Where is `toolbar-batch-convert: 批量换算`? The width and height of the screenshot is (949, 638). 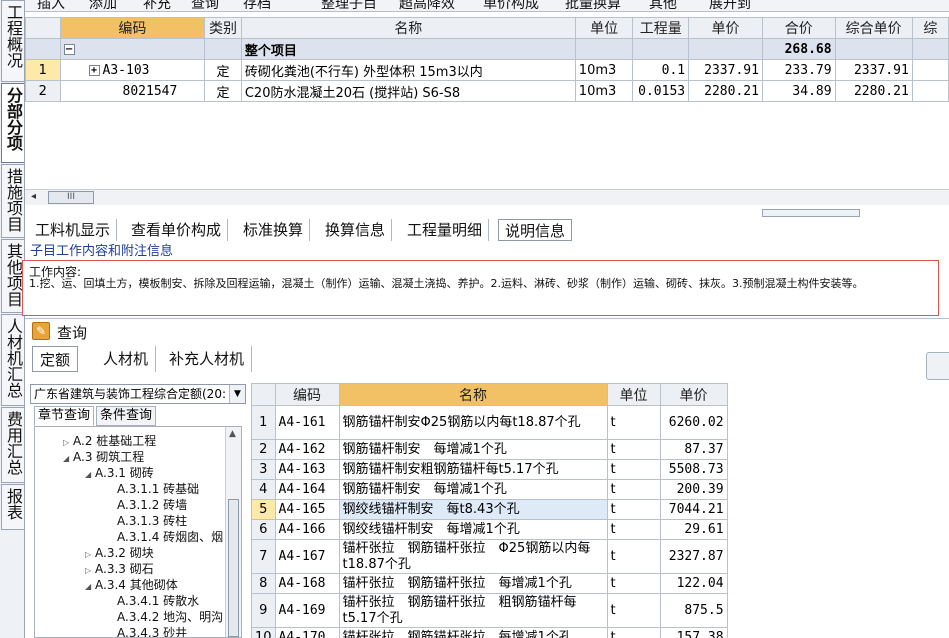 toolbar-batch-convert: 批量换算 is located at coordinates (593, 5).